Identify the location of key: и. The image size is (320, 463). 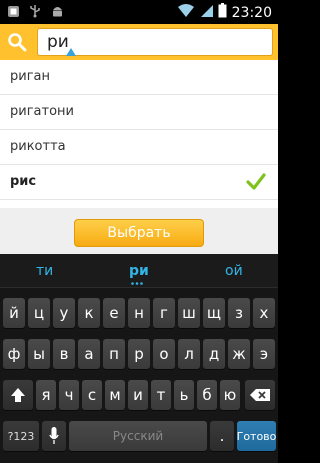
(138, 395).